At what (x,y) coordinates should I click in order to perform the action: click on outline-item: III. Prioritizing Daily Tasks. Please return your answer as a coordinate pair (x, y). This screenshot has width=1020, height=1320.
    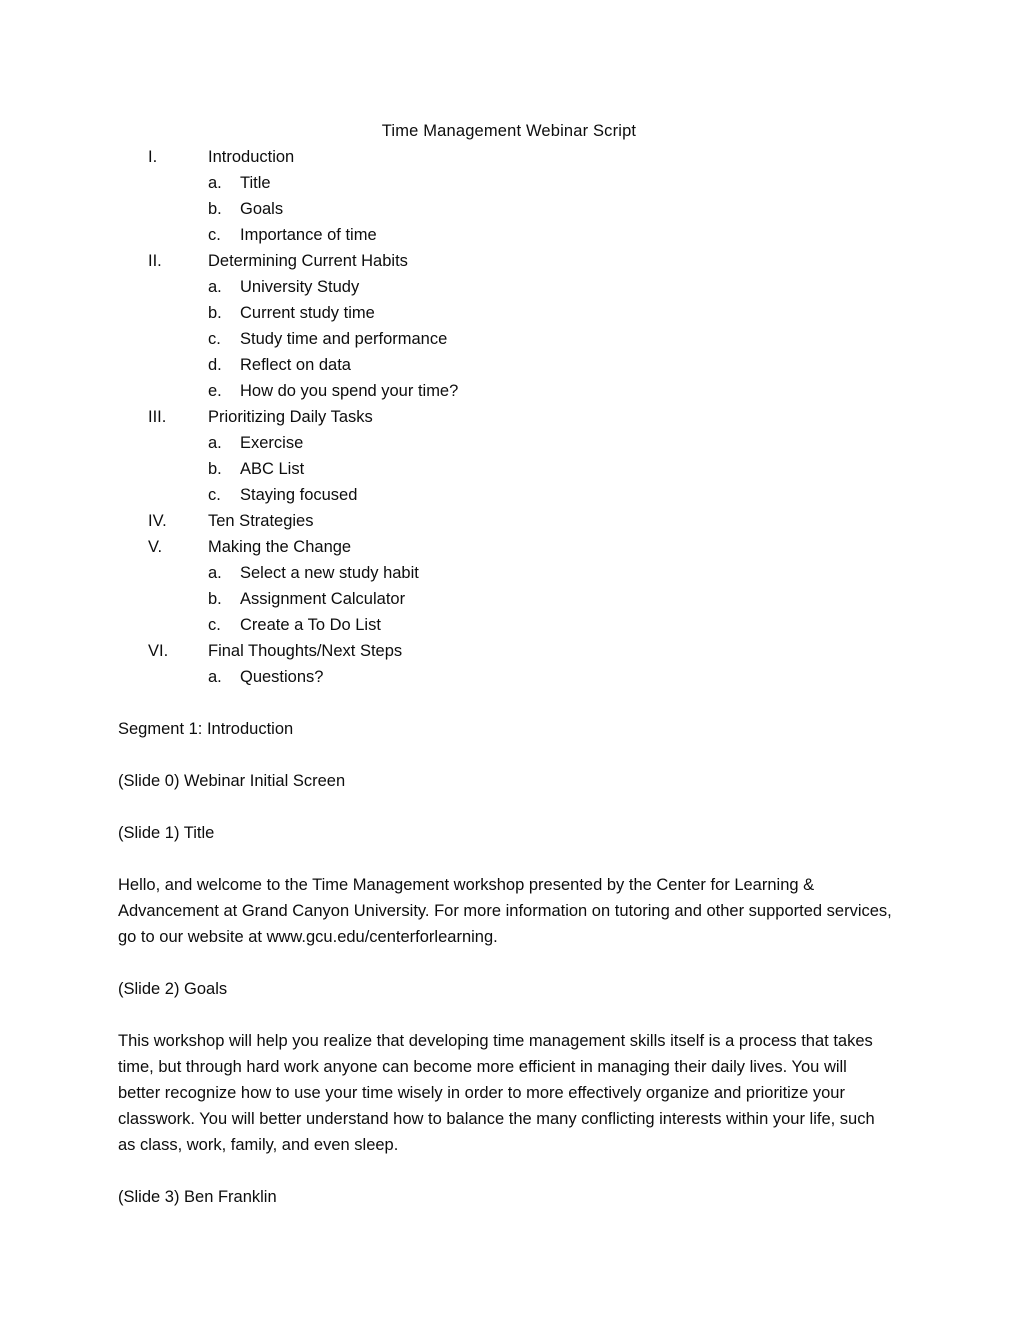
    Looking at the image, I should click on (509, 417).